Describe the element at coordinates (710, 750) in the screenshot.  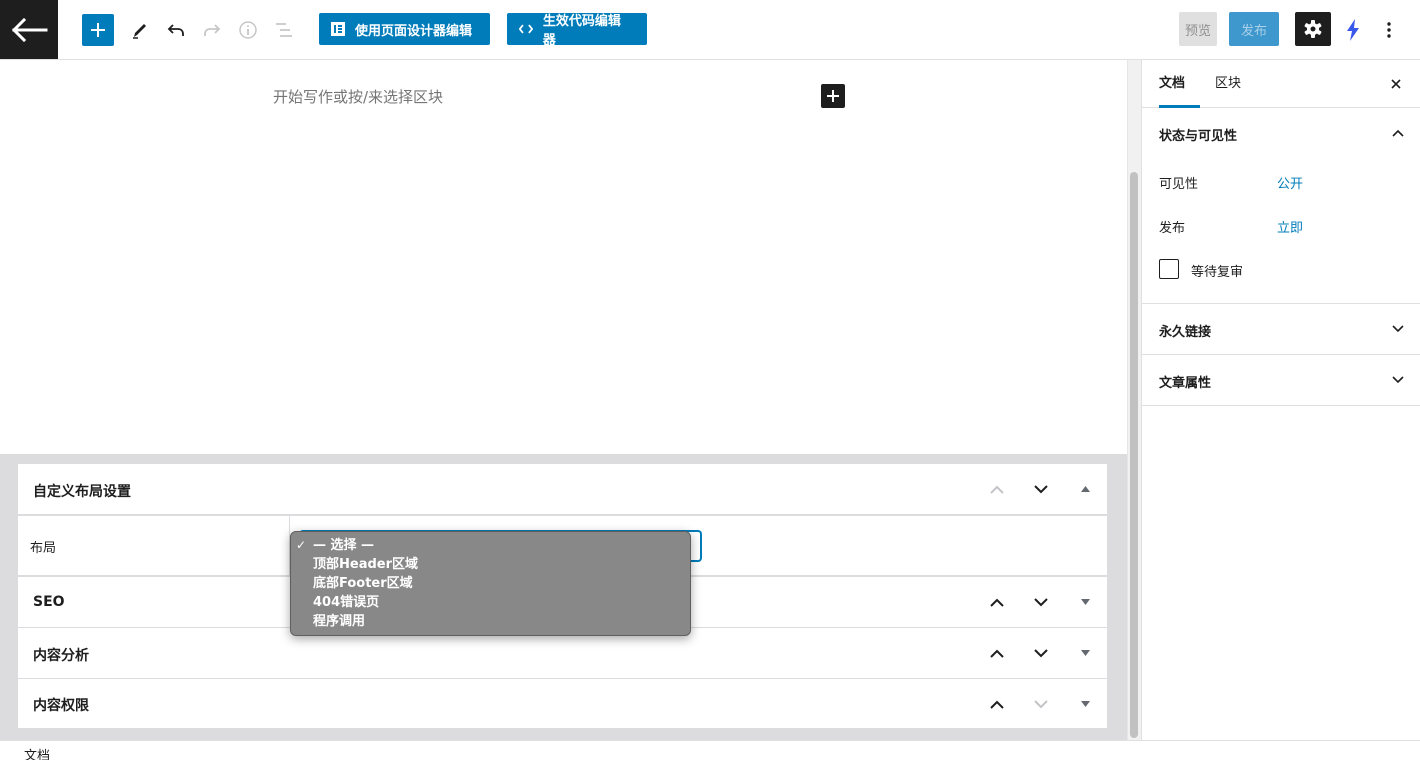
I see `block-breadcrumb-bar: 文档` at that location.